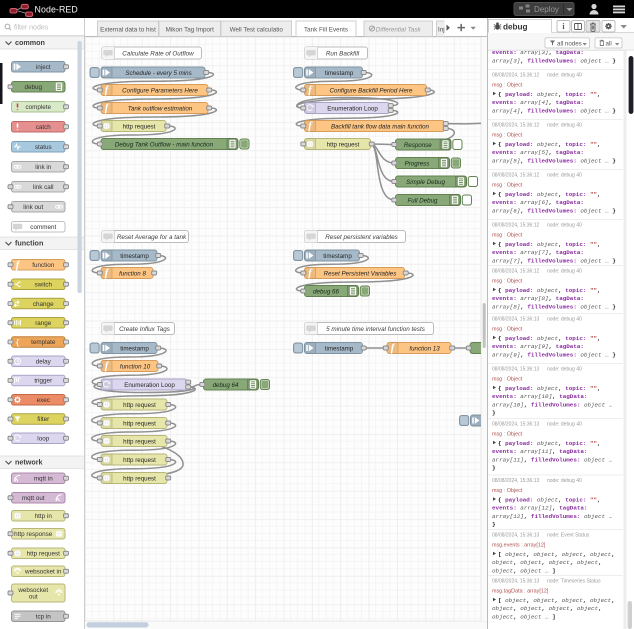  I want to click on svg-text:array[9], filledVolumes: objec: array[9], filledVolumes: object … }, so click(554, 354).